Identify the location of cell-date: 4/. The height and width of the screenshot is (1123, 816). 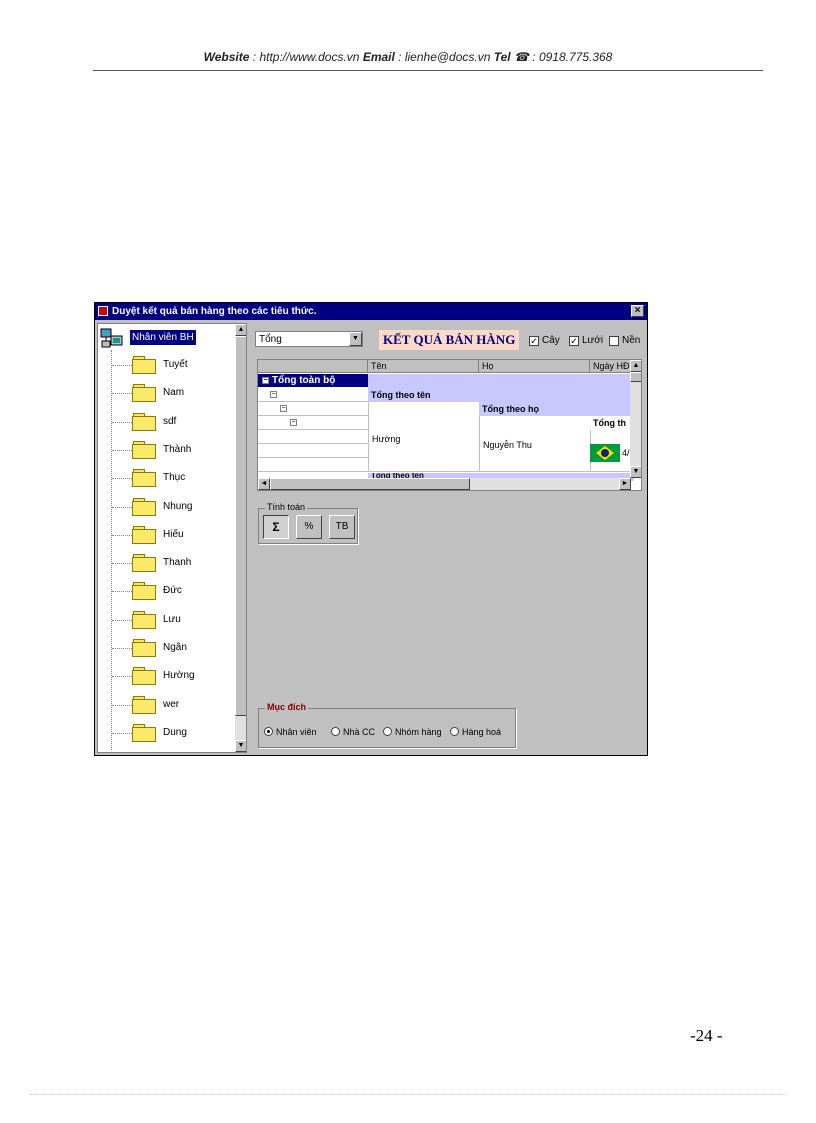
(626, 453).